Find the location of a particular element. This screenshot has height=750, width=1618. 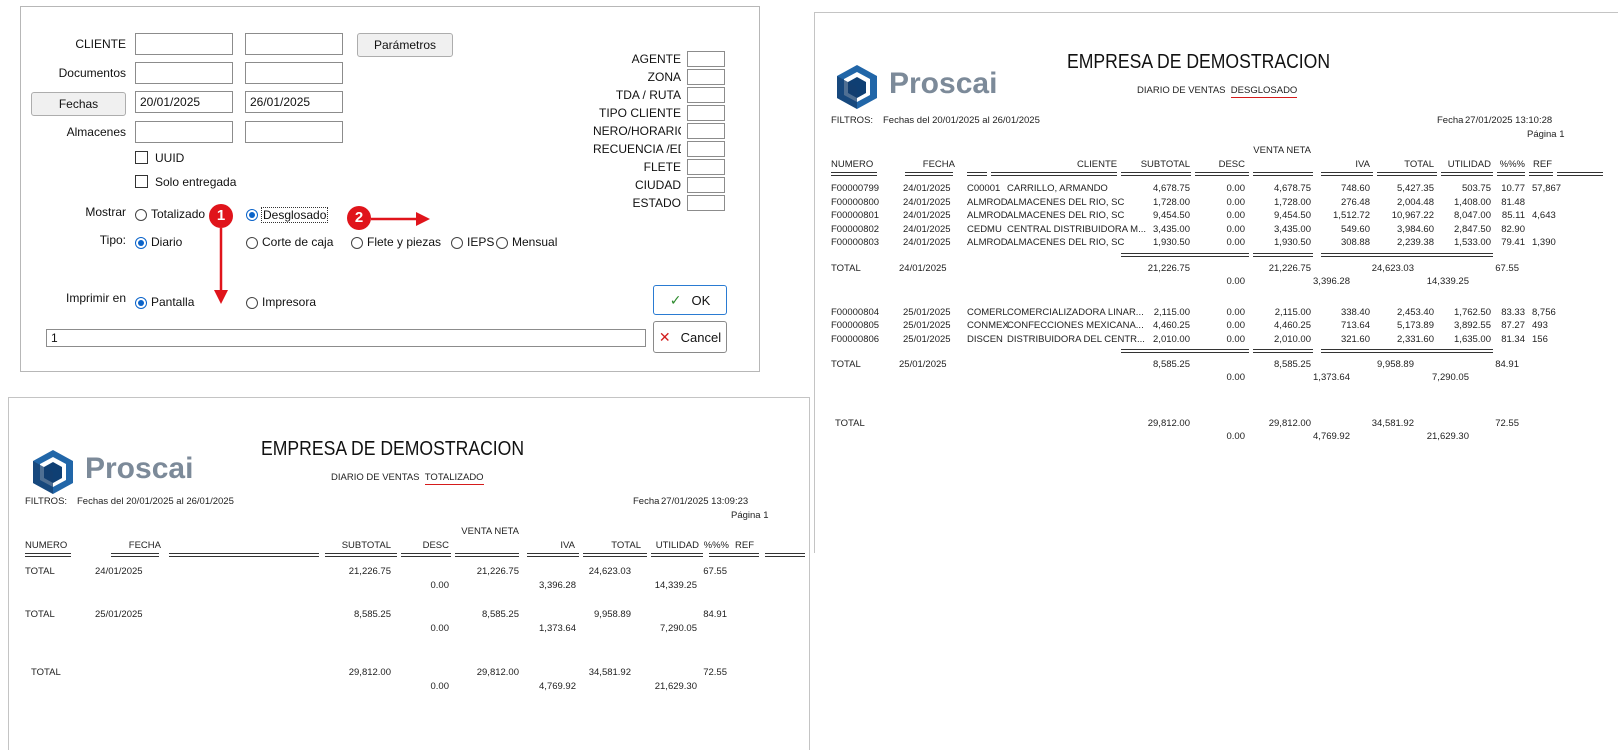

total-pct: 67.55 is located at coordinates (715, 571).